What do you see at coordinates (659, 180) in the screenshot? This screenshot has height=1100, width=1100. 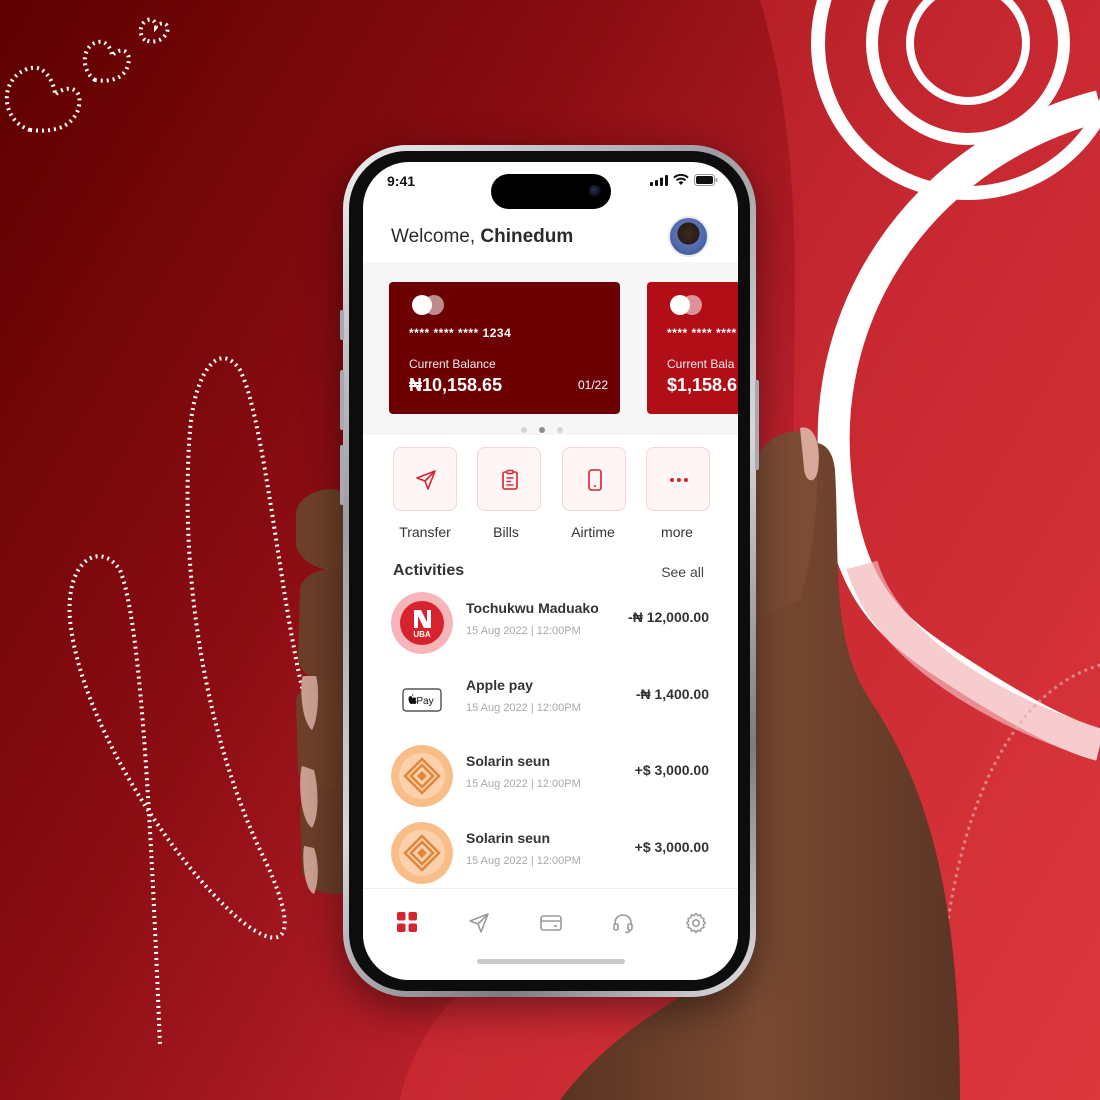 I see `signal-icon` at bounding box center [659, 180].